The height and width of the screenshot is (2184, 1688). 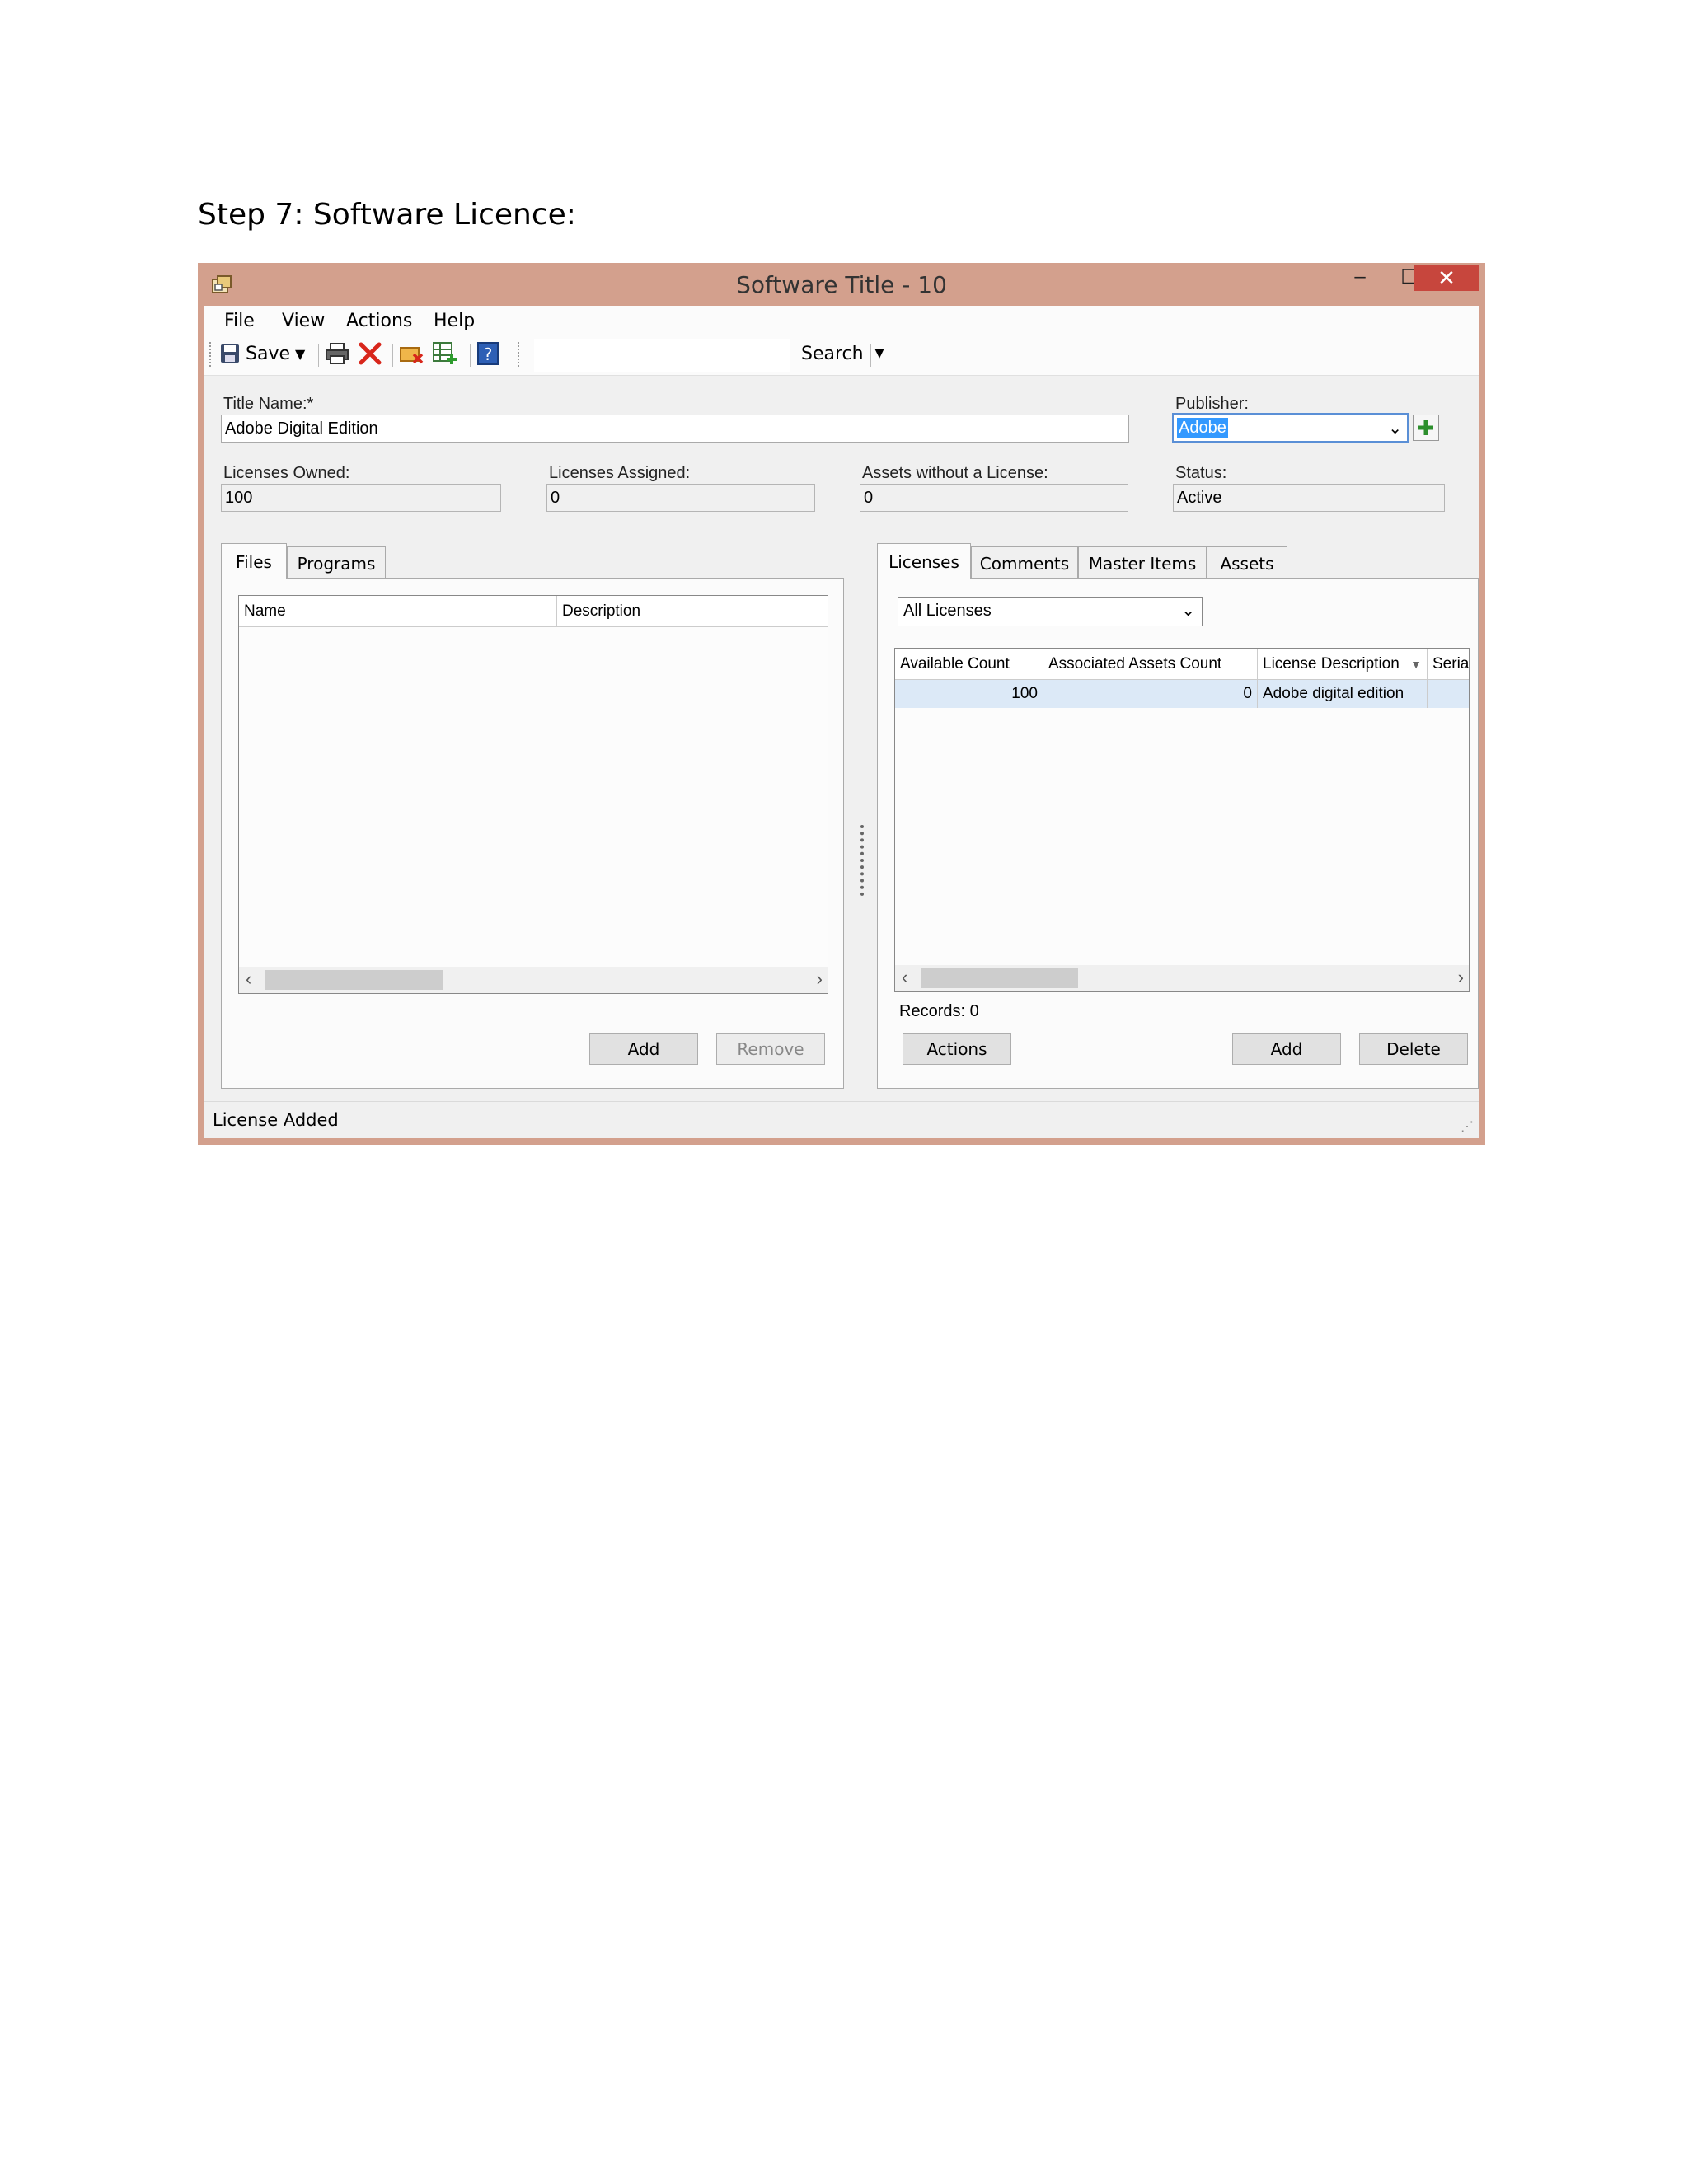 I want to click on licenses-assigned-field: 0, so click(x=680, y=498).